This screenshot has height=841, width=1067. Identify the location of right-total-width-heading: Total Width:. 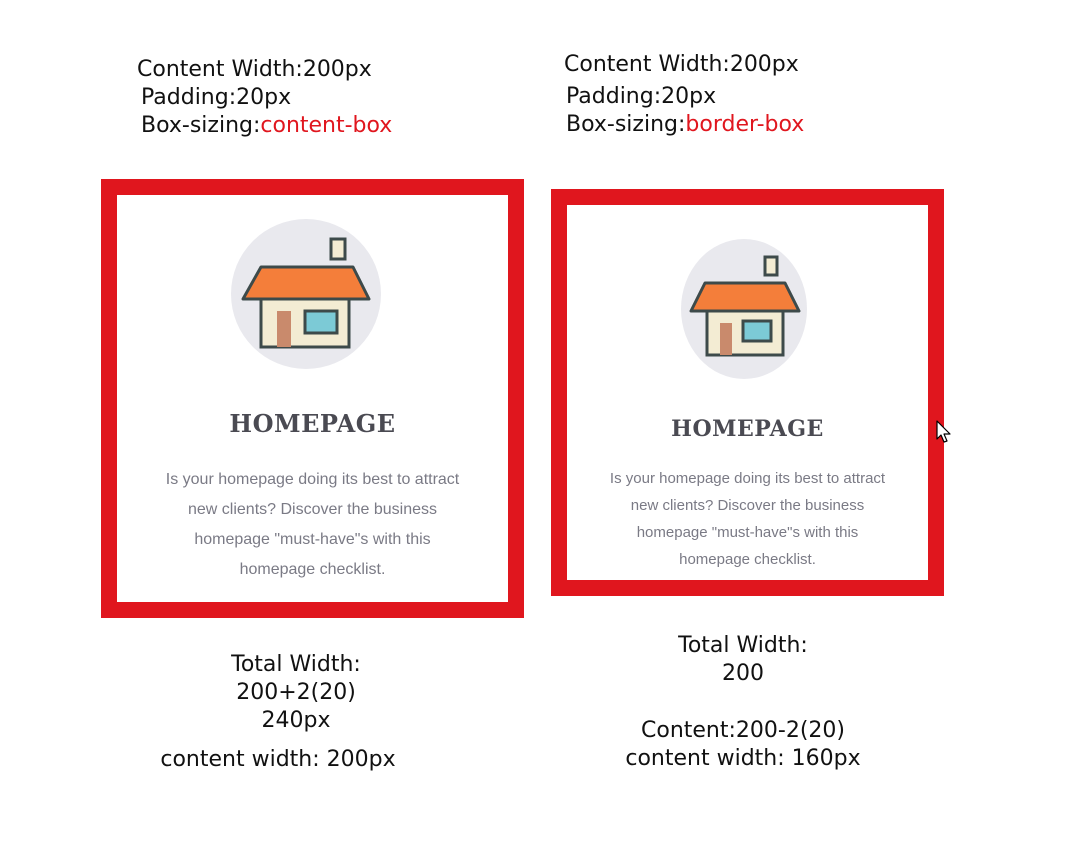
(743, 645).